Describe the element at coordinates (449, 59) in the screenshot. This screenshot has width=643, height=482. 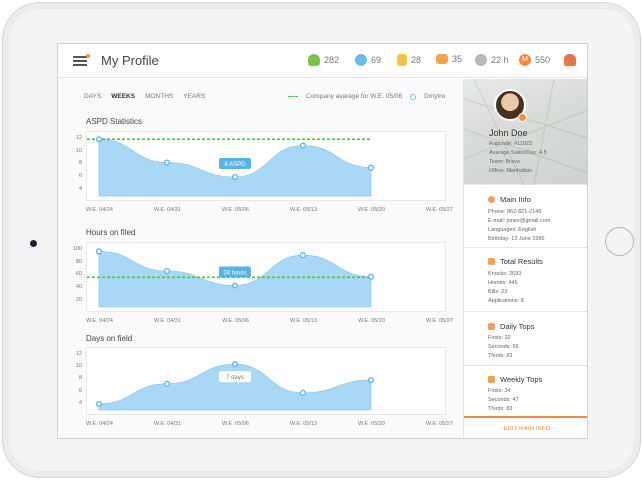
I see `stat-wallet: 35` at that location.